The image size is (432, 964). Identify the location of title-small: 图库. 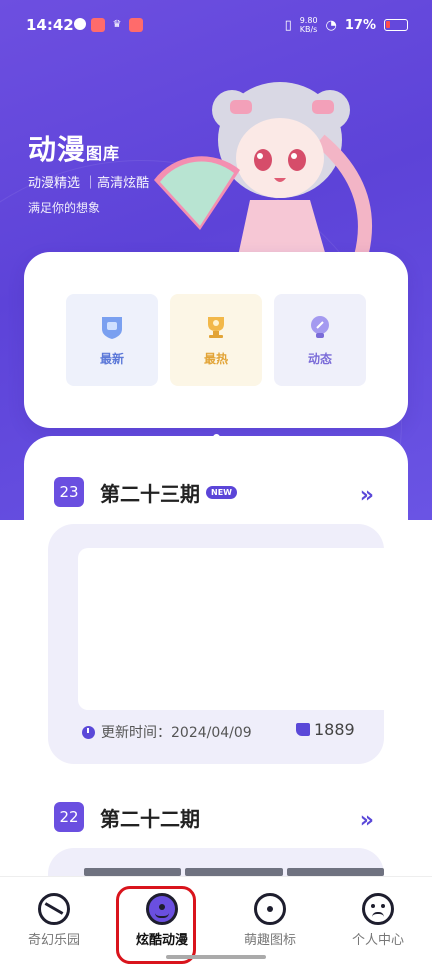
(103, 153).